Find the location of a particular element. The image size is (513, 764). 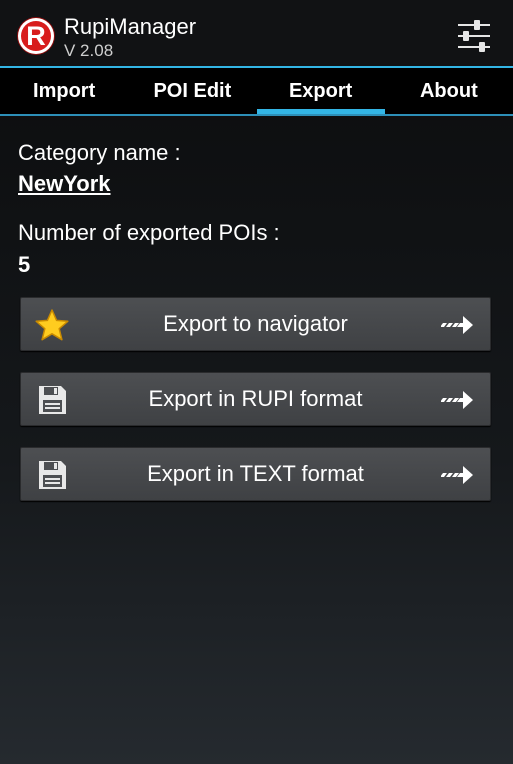

export-to-navigator-label: Export to navigator is located at coordinates (255, 323).